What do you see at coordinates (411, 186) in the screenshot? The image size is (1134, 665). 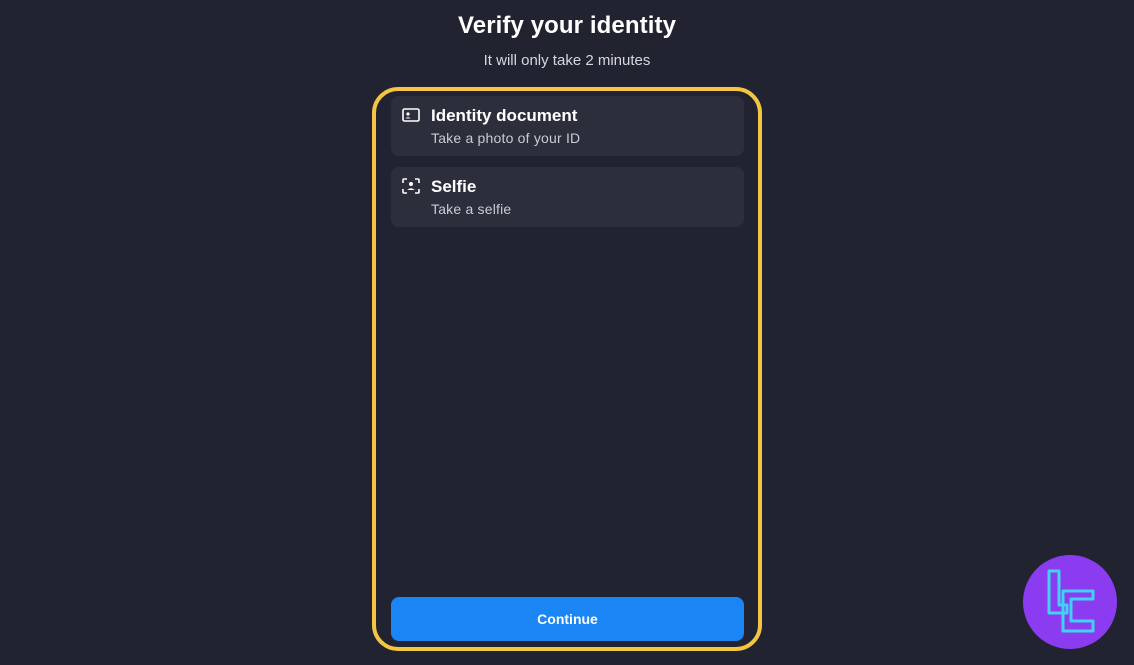 I see `face-scan-icon` at bounding box center [411, 186].